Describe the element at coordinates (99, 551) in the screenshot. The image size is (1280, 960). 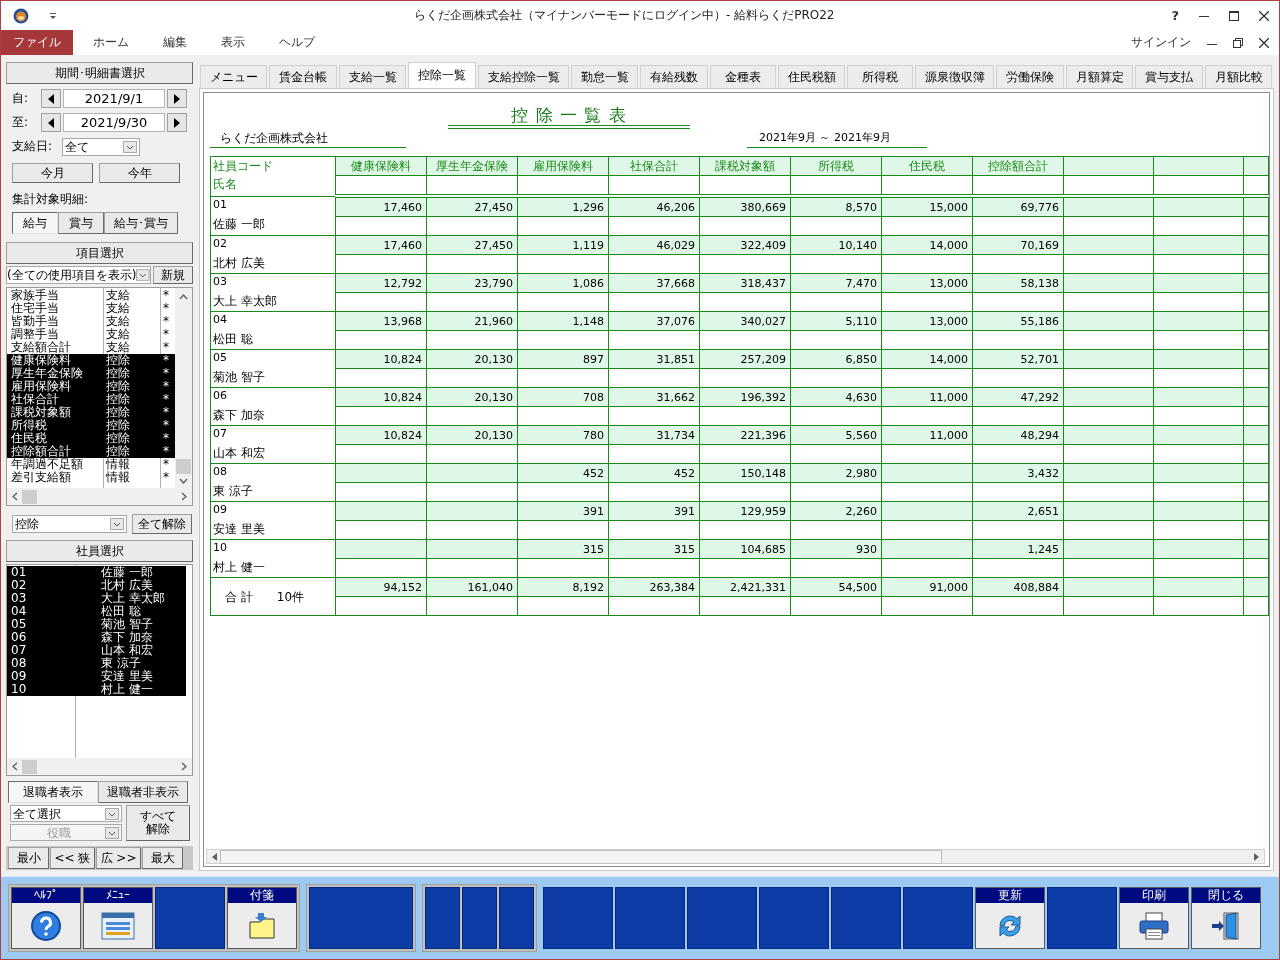
I see `section-header-button: 社員選択` at that location.